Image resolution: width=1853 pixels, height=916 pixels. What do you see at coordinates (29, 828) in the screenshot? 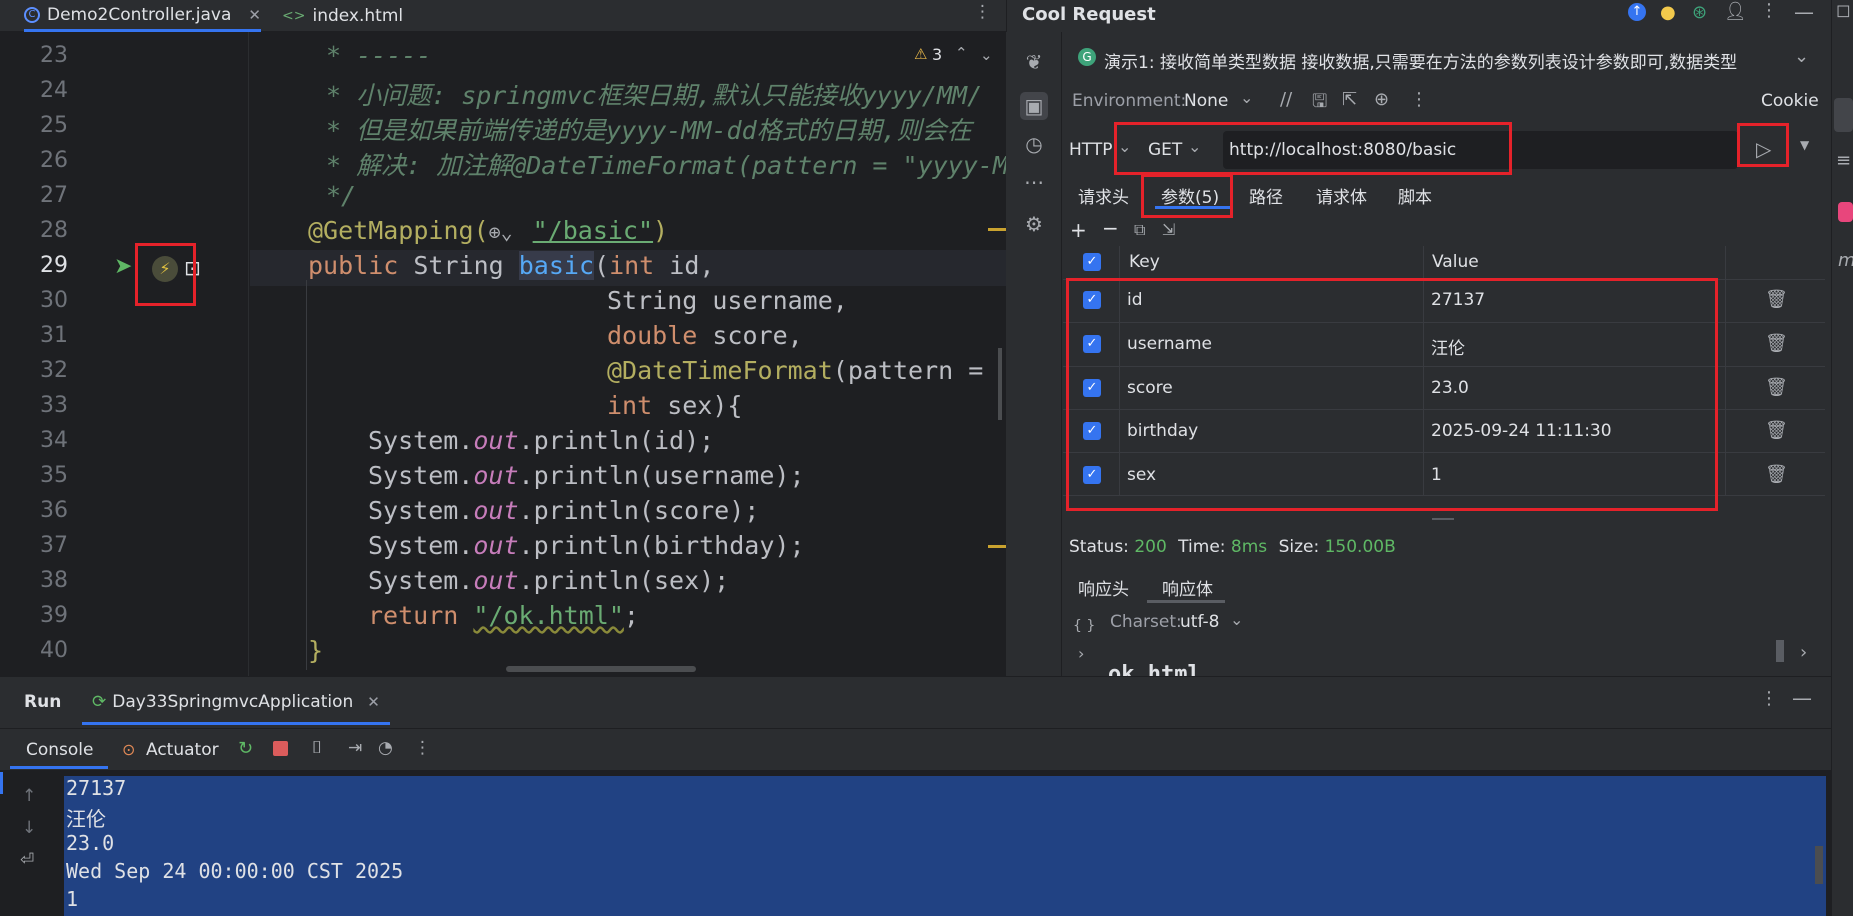
I see `scroll-down-icon: ↓` at bounding box center [29, 828].